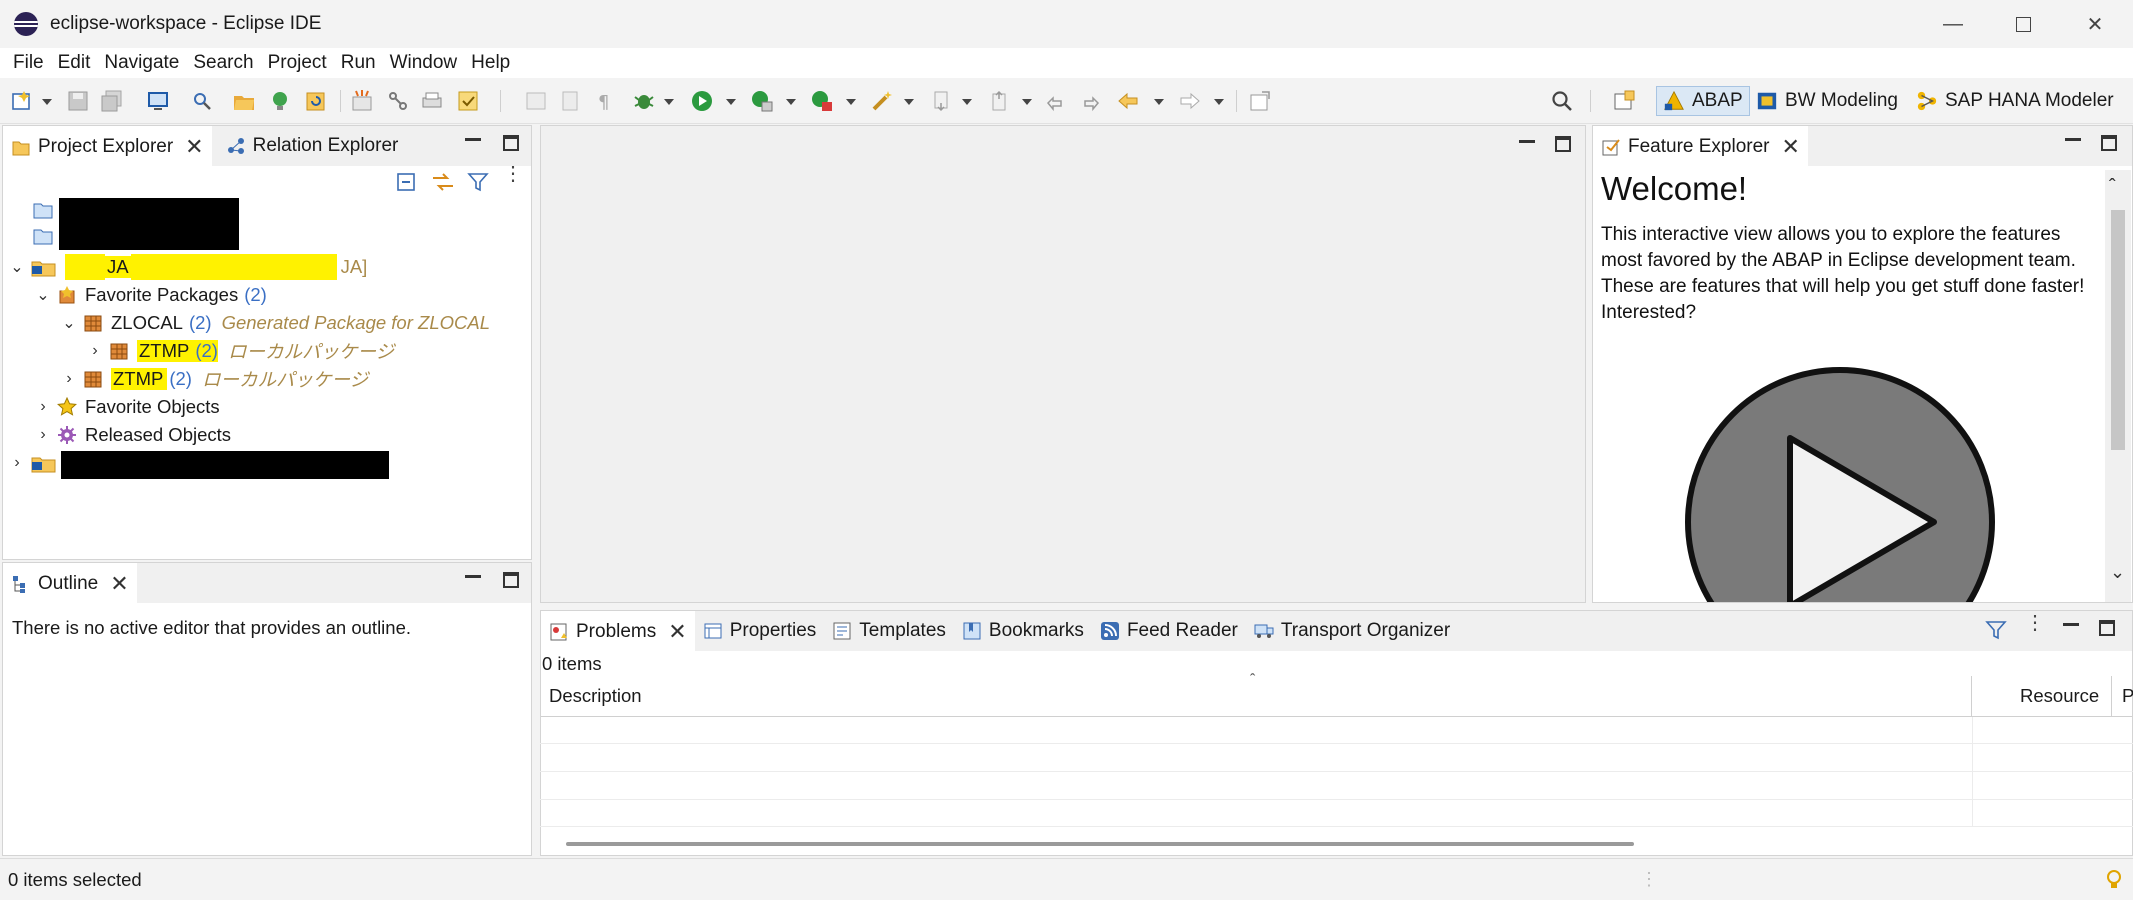 This screenshot has height=900, width=2133. Describe the element at coordinates (188, 267) in the screenshot. I see `tree-item-project: ⌄ JA JA]` at that location.